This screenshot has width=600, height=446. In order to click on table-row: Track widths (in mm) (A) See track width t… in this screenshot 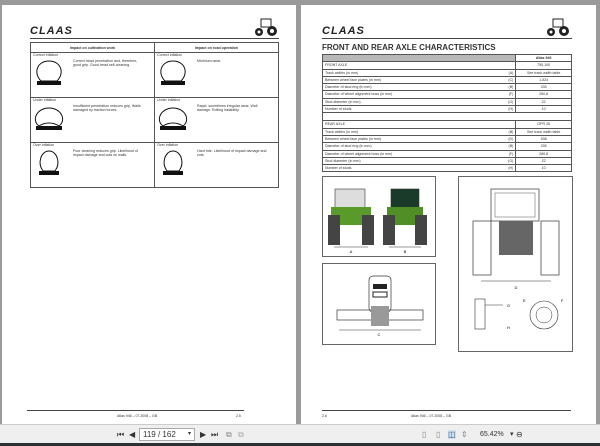, I will do `click(446, 72)`.